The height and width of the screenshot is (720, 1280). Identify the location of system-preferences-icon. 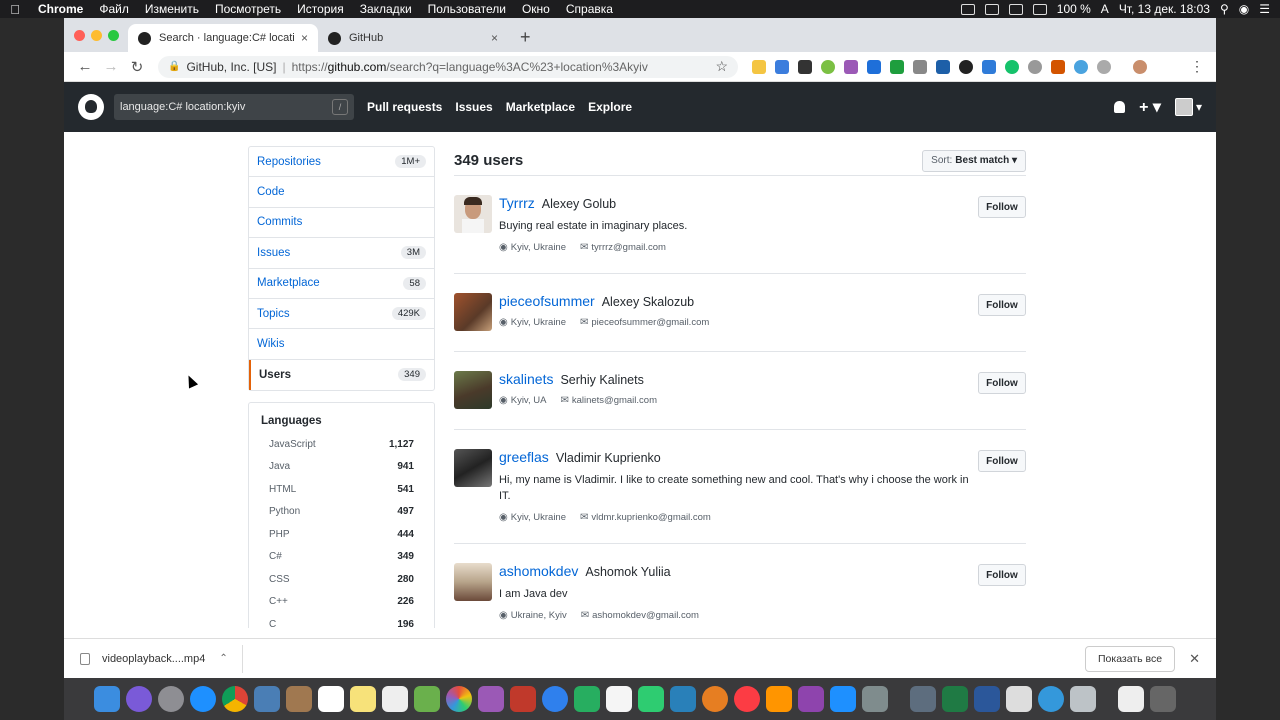
(875, 699).